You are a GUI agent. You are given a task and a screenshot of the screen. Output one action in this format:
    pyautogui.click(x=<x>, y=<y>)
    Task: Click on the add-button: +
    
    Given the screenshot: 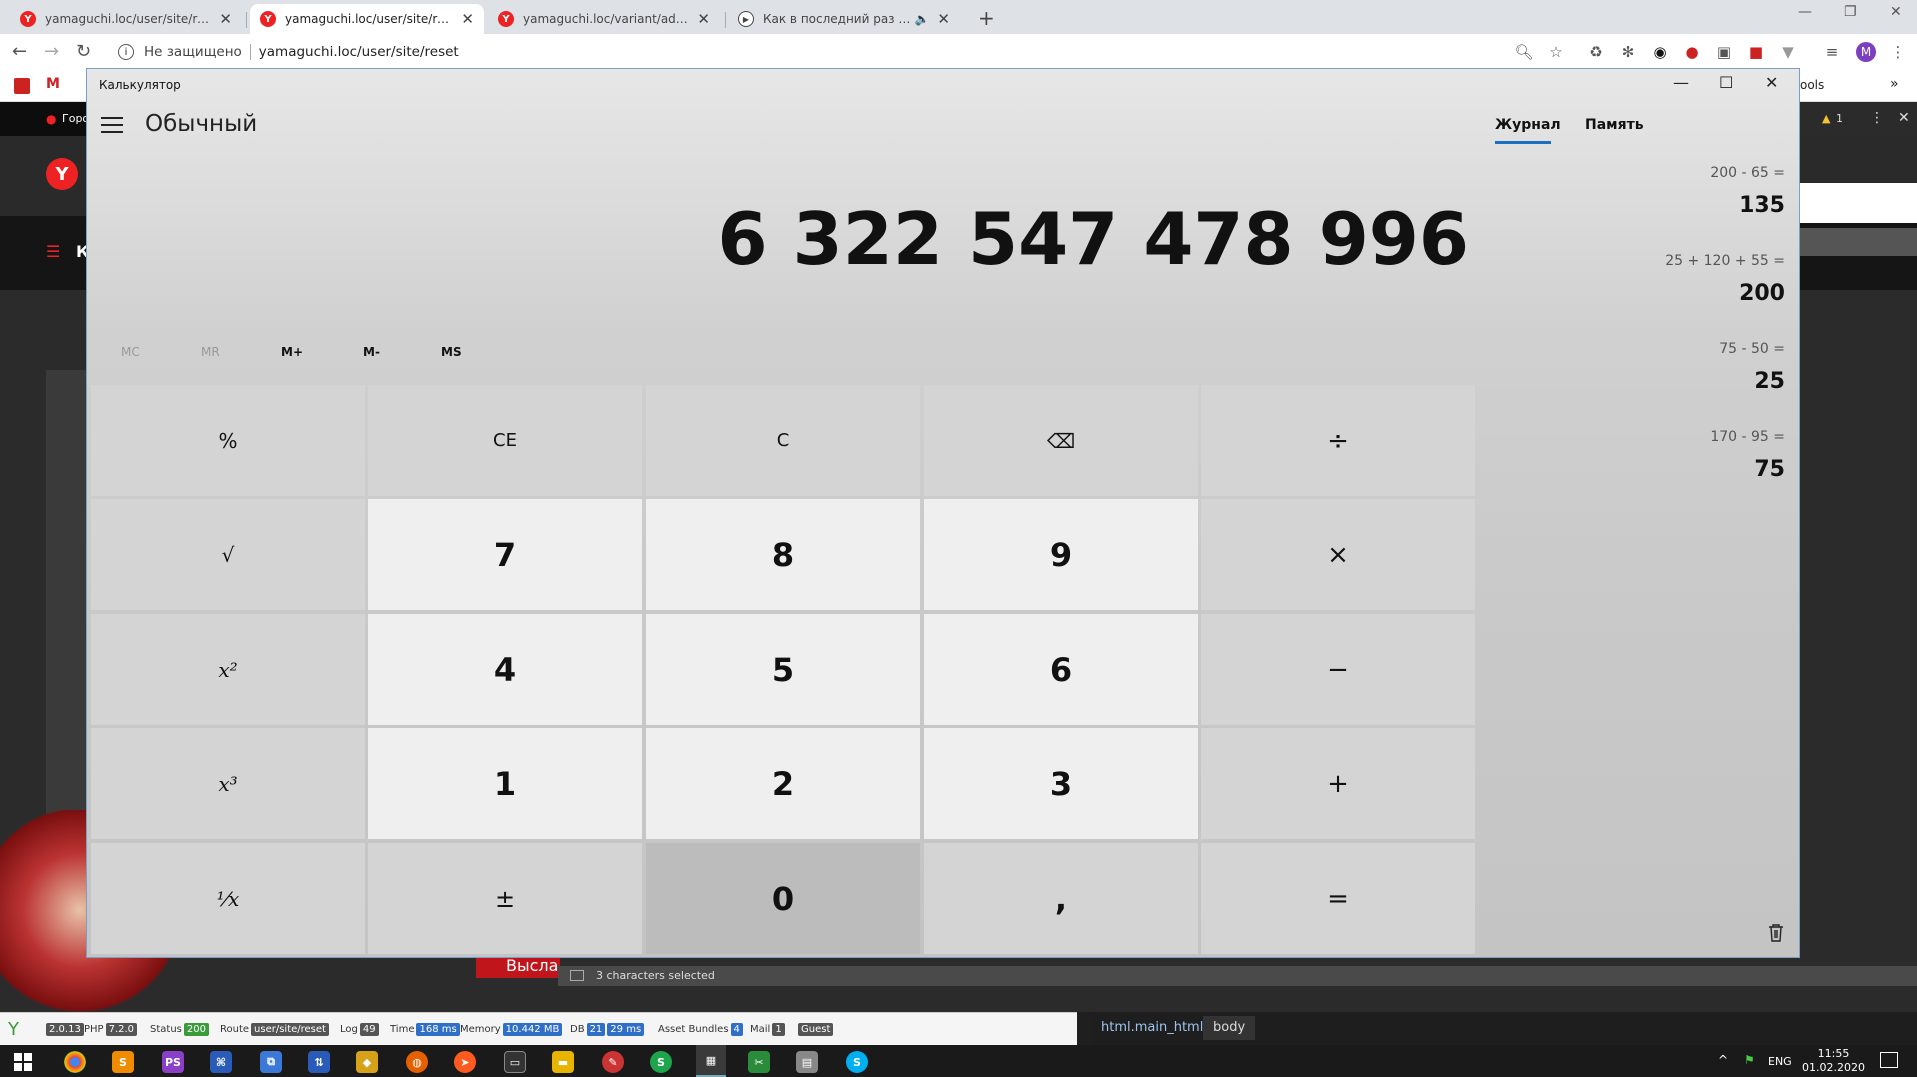 What is the action you would take?
    pyautogui.click(x=1338, y=783)
    